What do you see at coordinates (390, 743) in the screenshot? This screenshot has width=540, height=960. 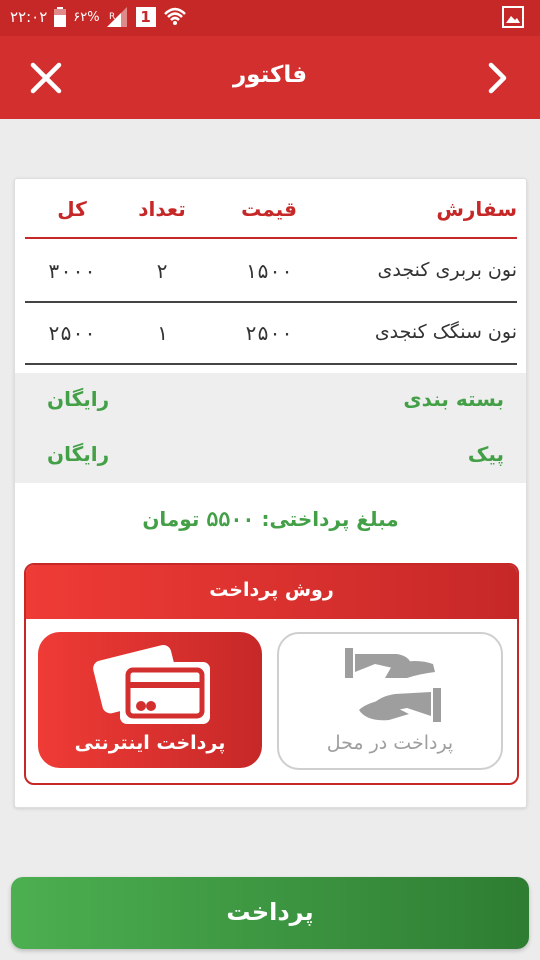 I see `cash-payment-label: پرداخت در محل` at bounding box center [390, 743].